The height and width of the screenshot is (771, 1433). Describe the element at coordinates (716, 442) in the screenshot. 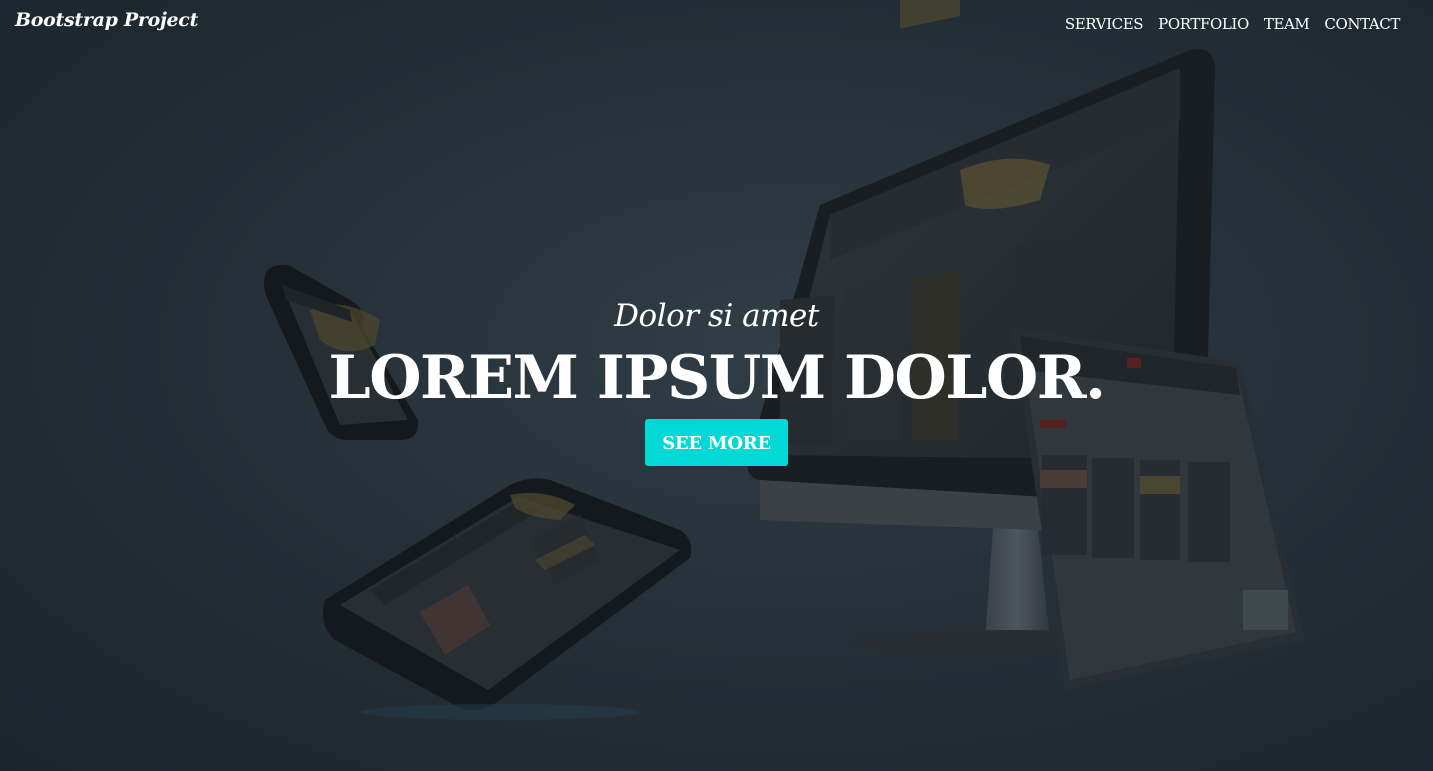

I see `see-more-button: SEE MORE` at that location.